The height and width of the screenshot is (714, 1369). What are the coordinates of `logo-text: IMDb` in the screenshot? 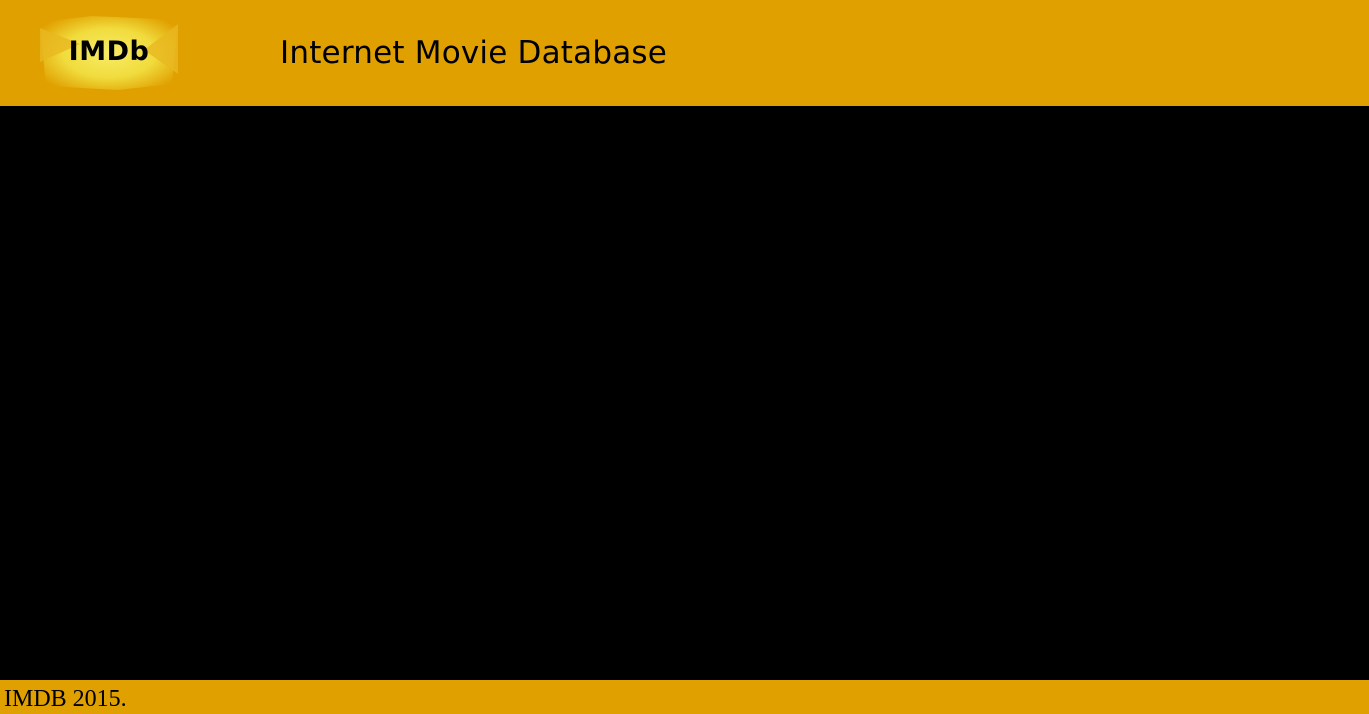 It's located at (109, 51).